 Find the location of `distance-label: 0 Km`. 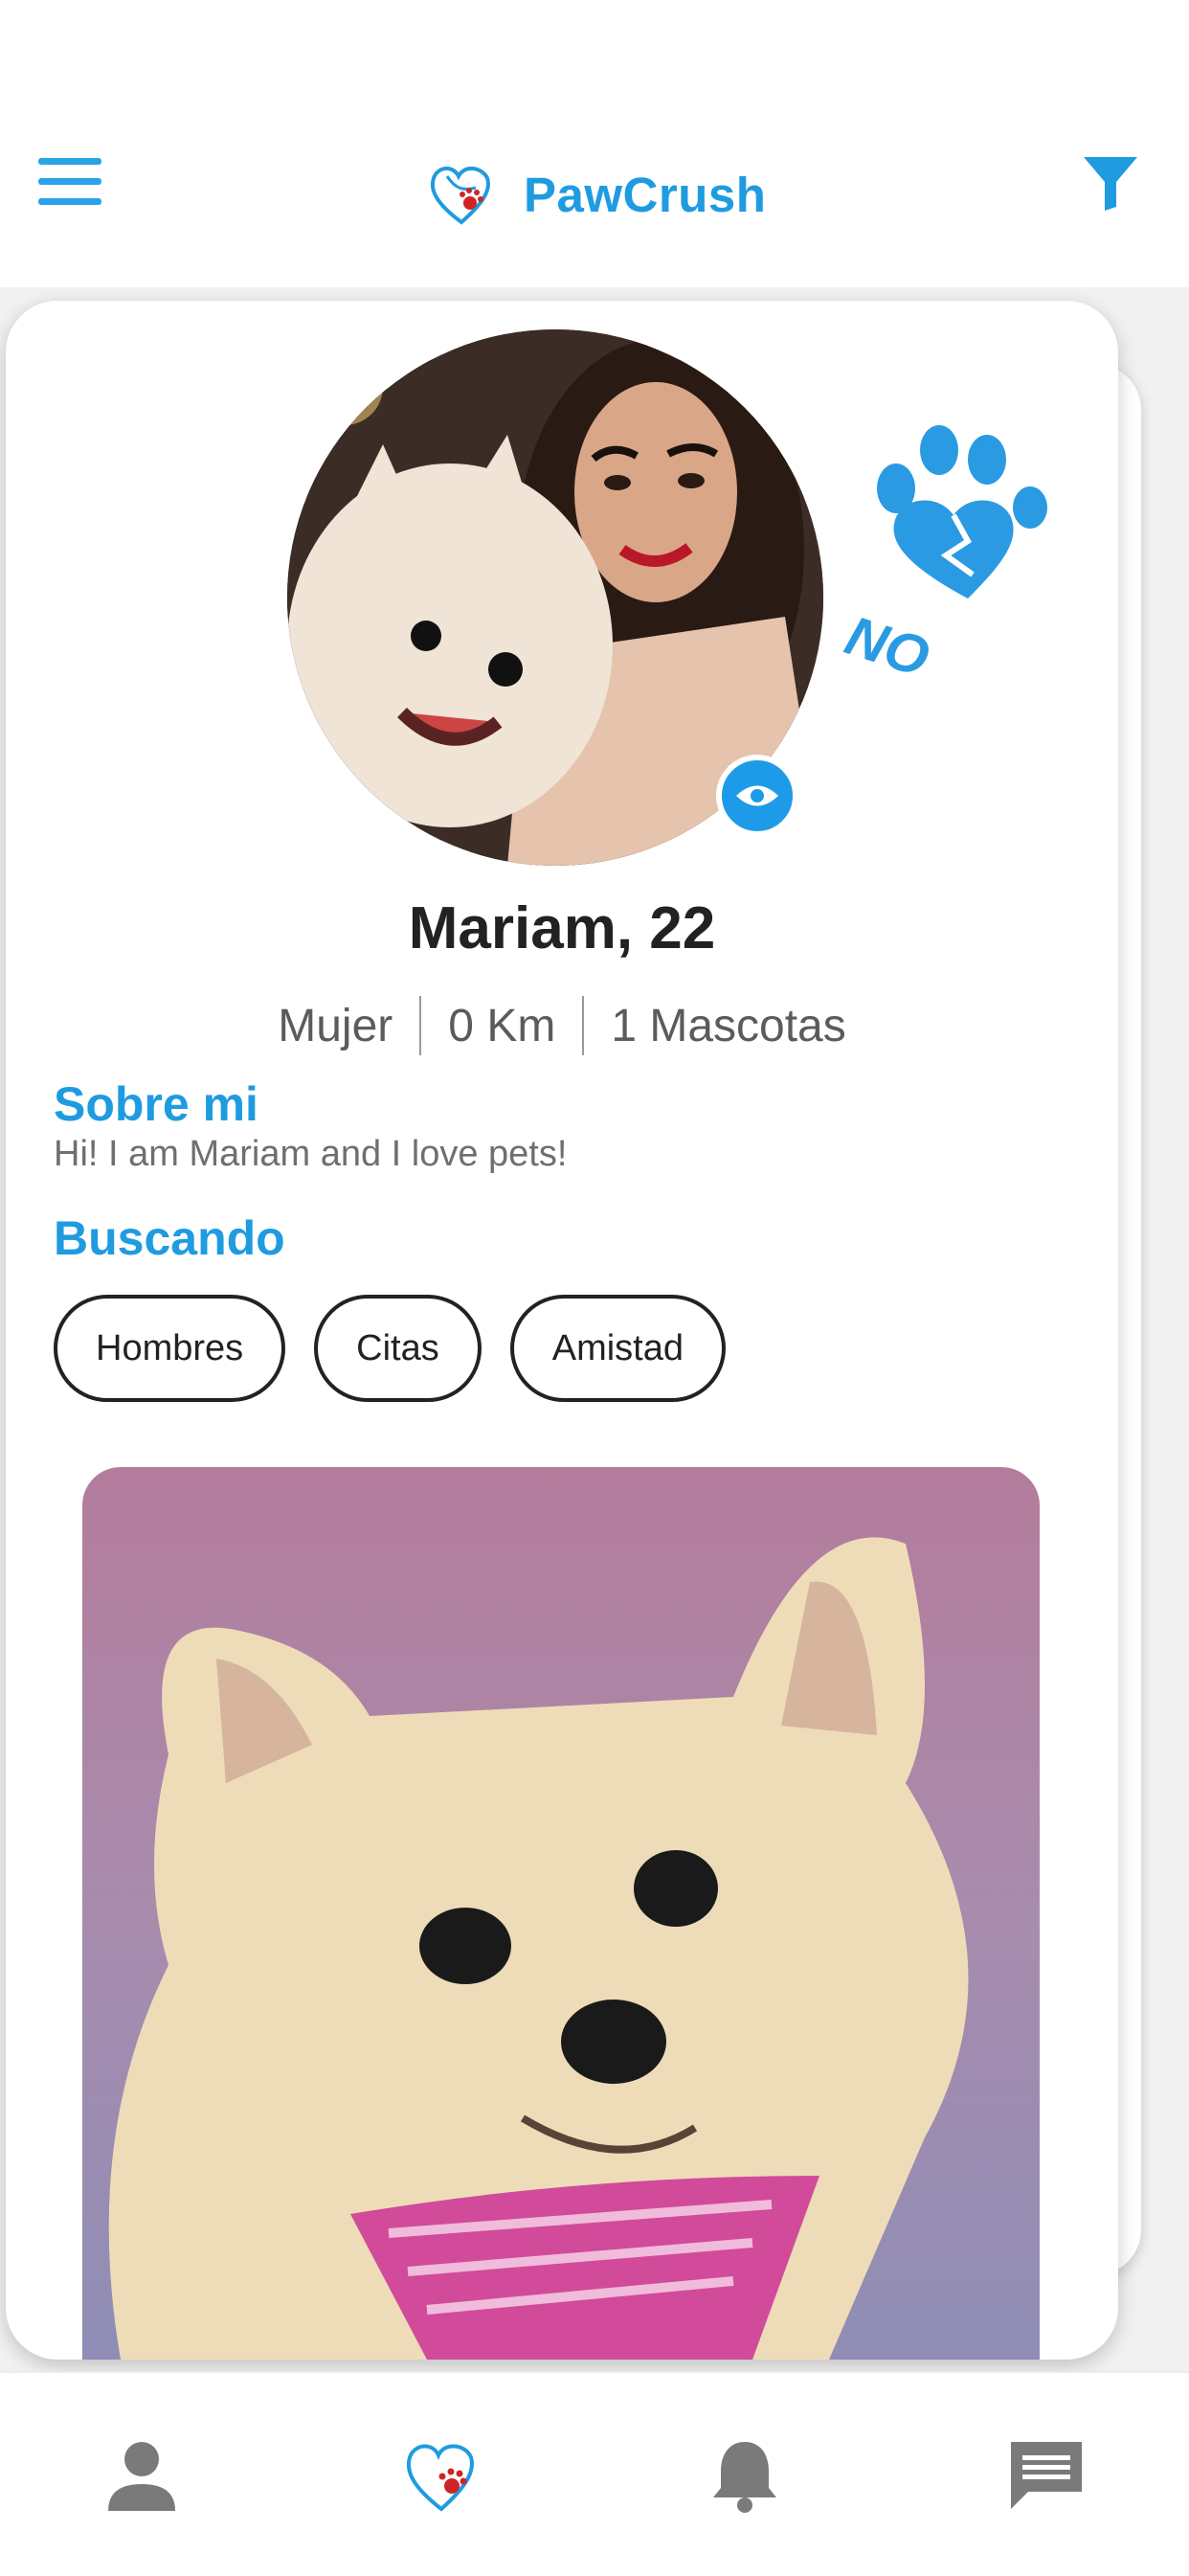

distance-label: 0 Km is located at coordinates (502, 1025).